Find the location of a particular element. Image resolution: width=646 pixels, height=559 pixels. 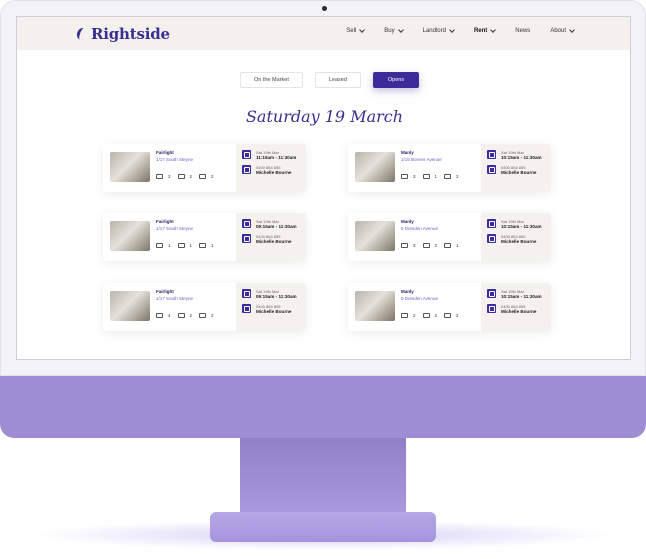

bed-count: 3 is located at coordinates (408, 176).